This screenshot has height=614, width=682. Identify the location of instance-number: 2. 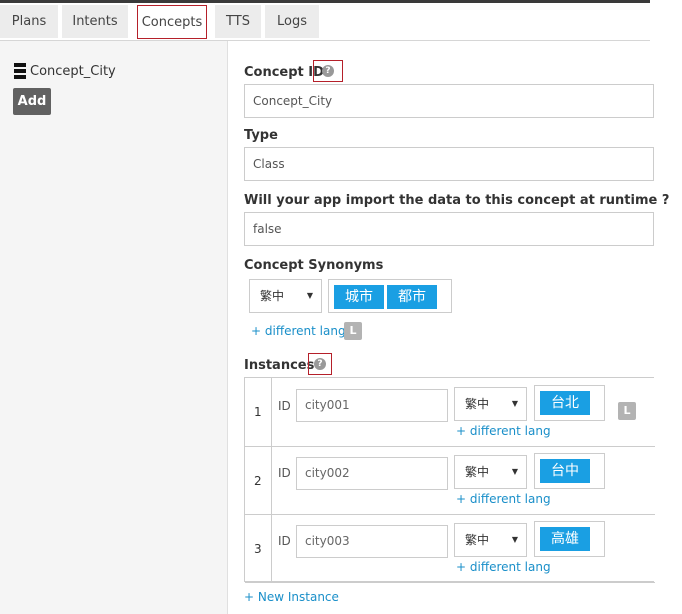
(258, 481).